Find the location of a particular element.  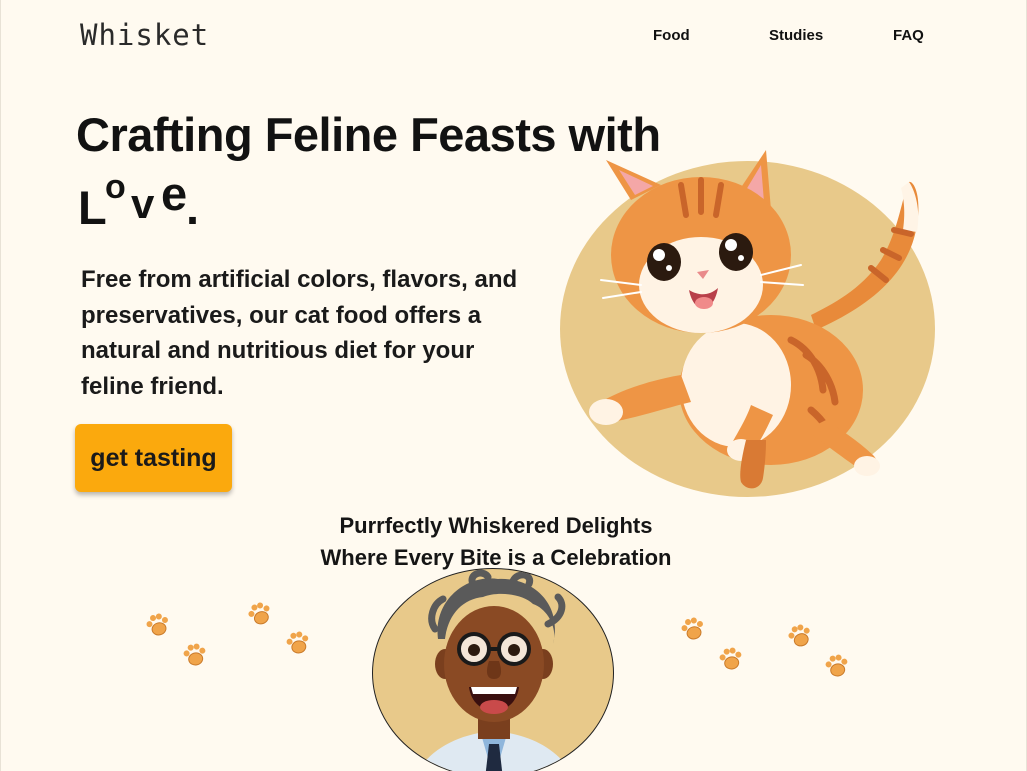

scientist-backdrop-circle is located at coordinates (493, 669).